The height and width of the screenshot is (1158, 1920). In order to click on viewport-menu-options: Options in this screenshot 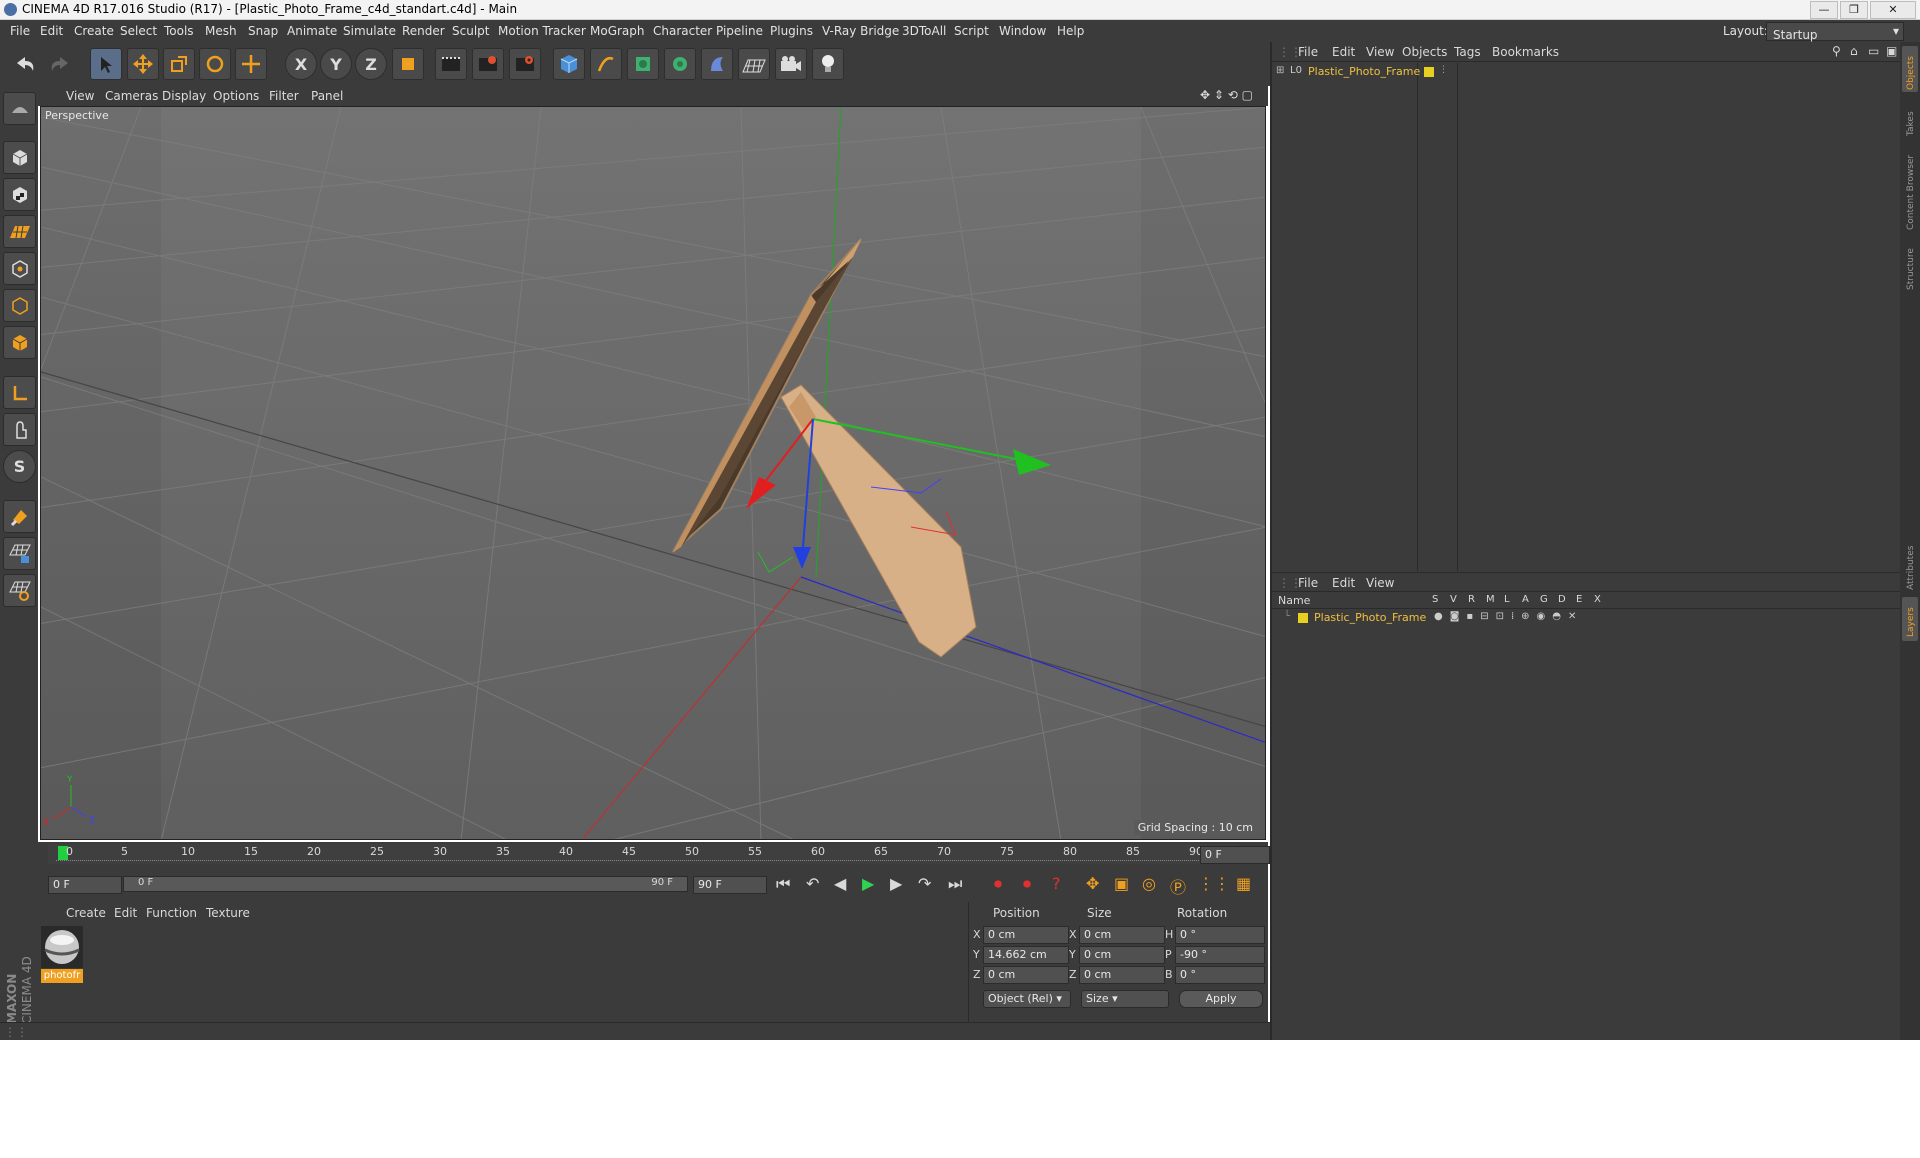, I will do `click(236, 96)`.